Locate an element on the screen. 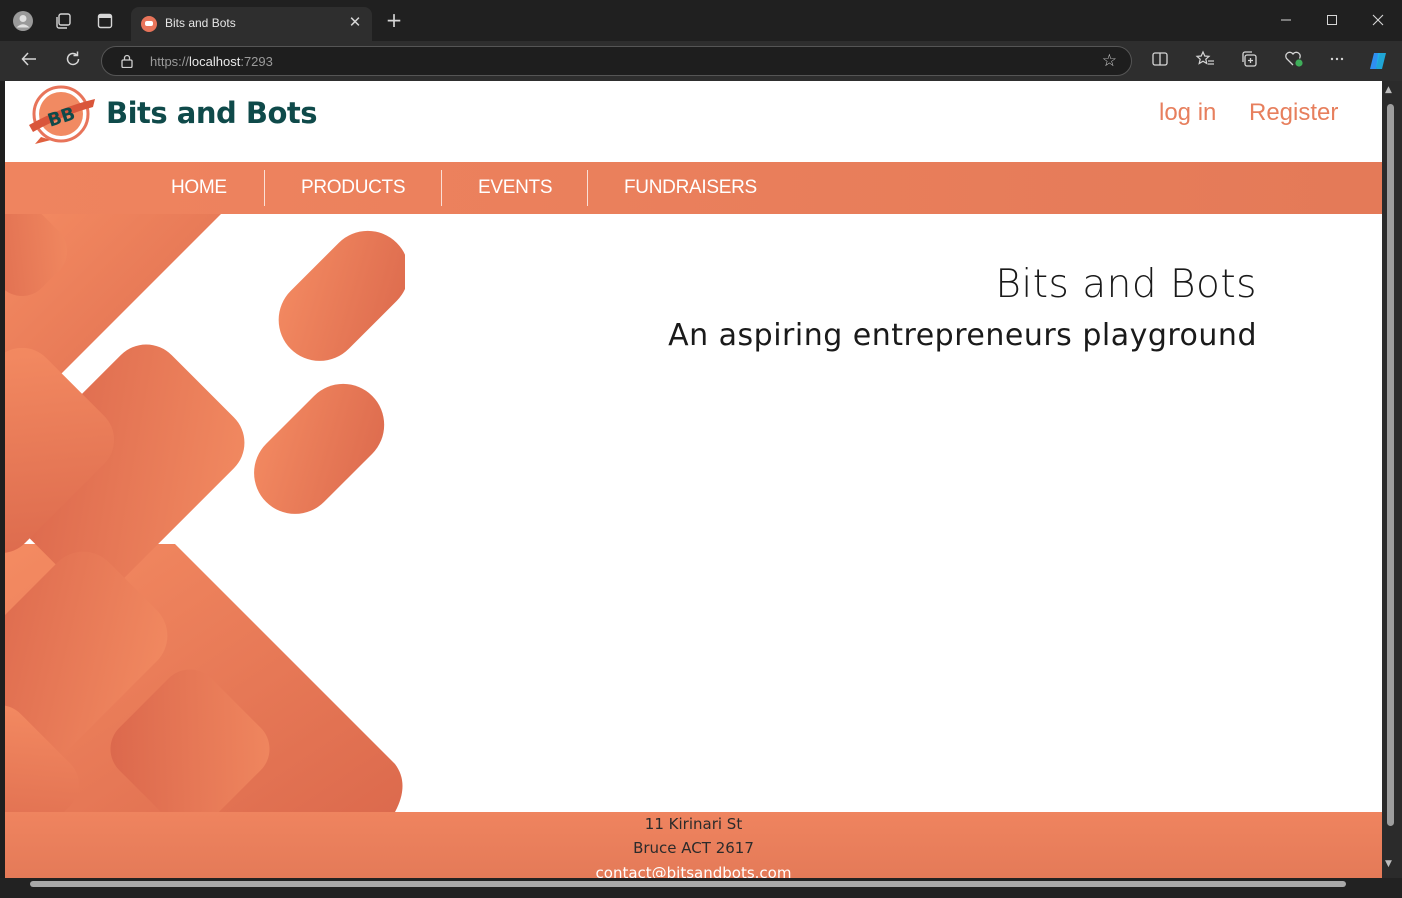 This screenshot has width=1402, height=898. footer-street: 11 Kirinari St is located at coordinates (693, 824).